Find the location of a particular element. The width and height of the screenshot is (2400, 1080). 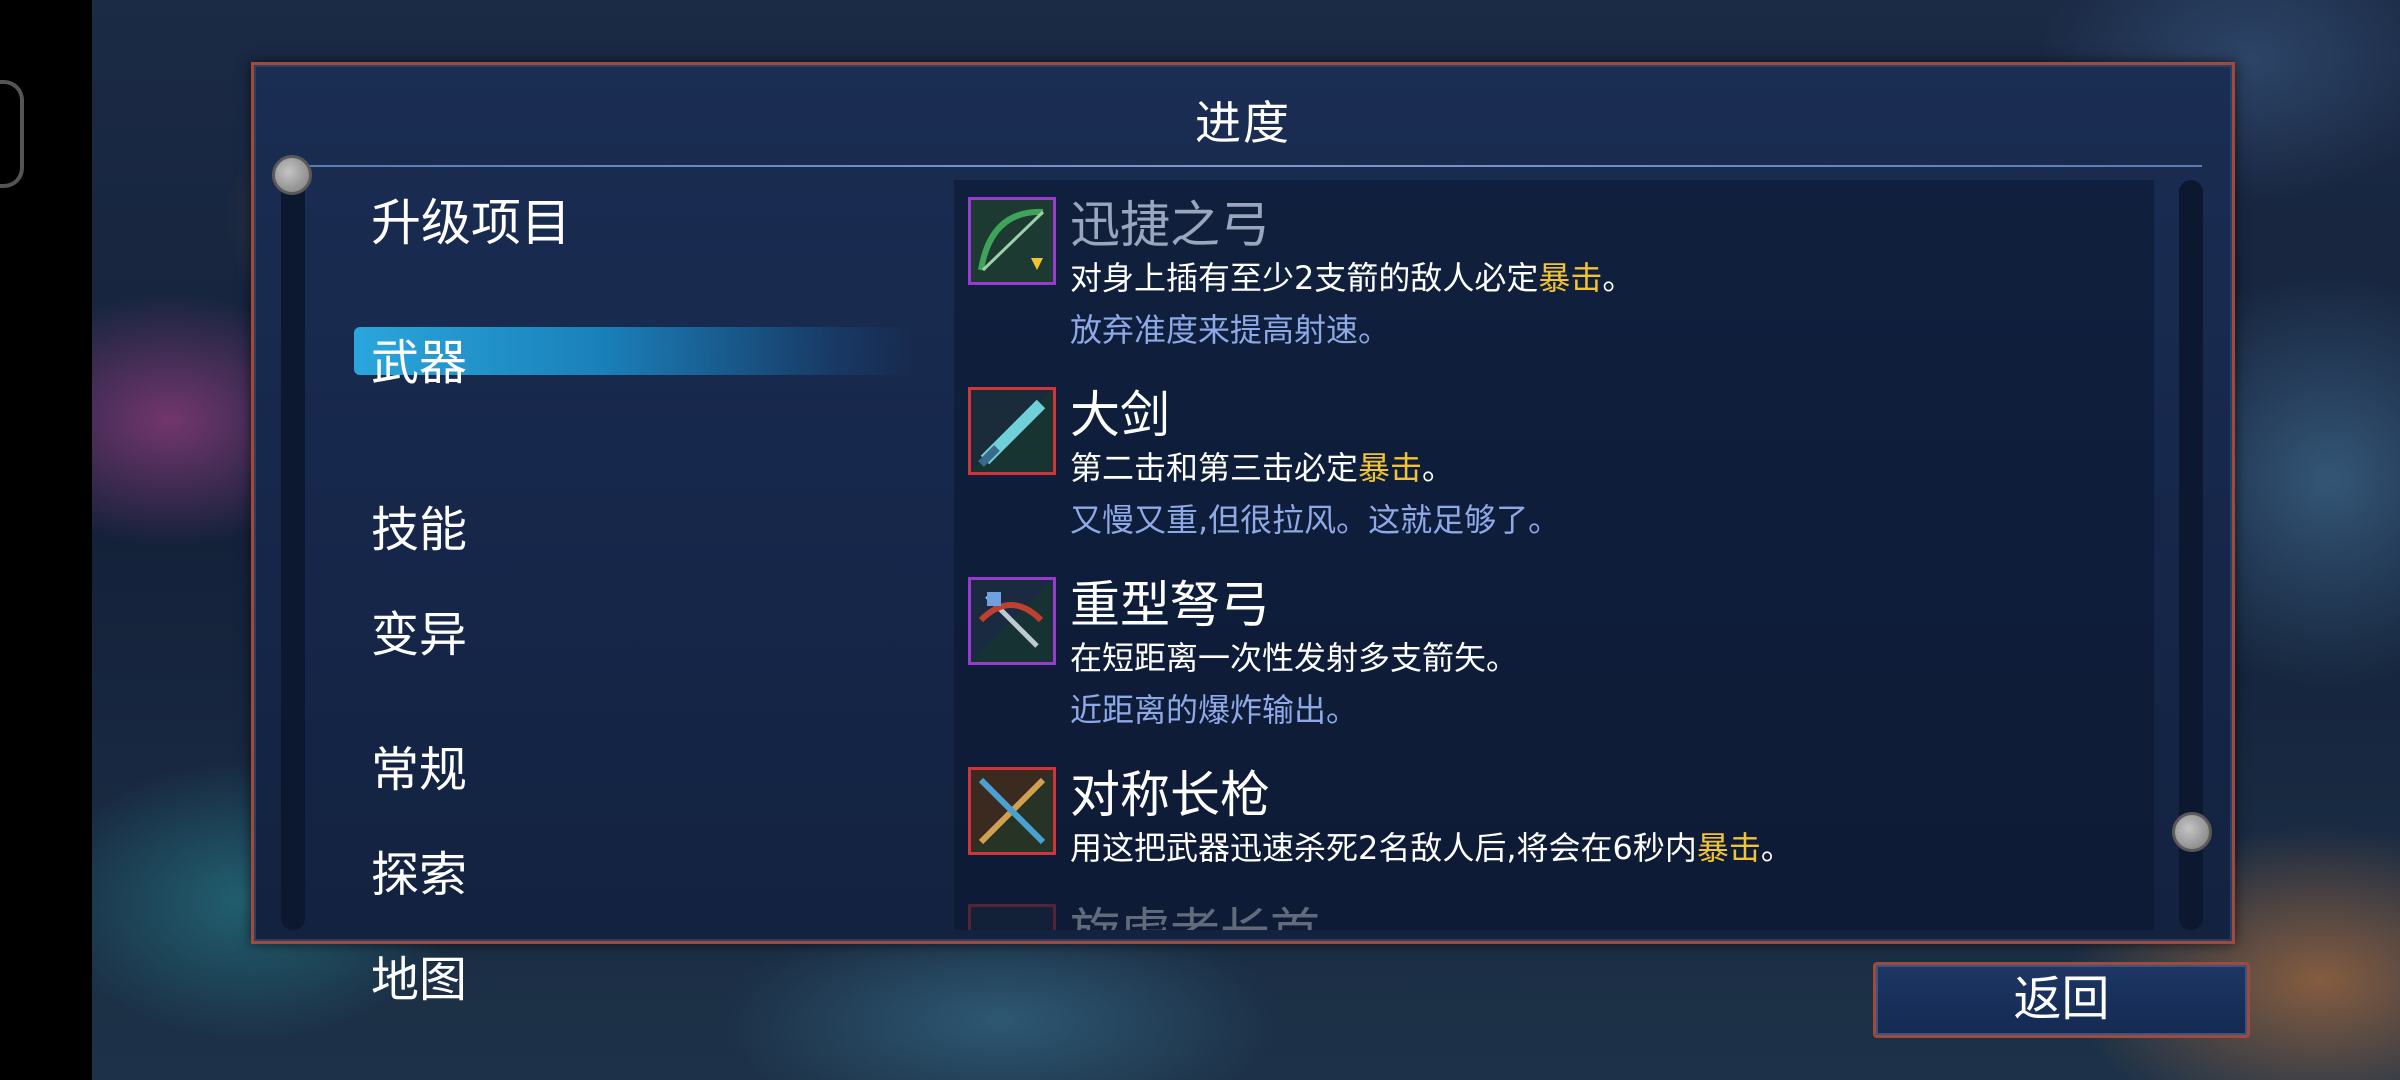

item-flavor-text: 又慢又重,但很拉风。这就足够了。 is located at coordinates (1315, 520).